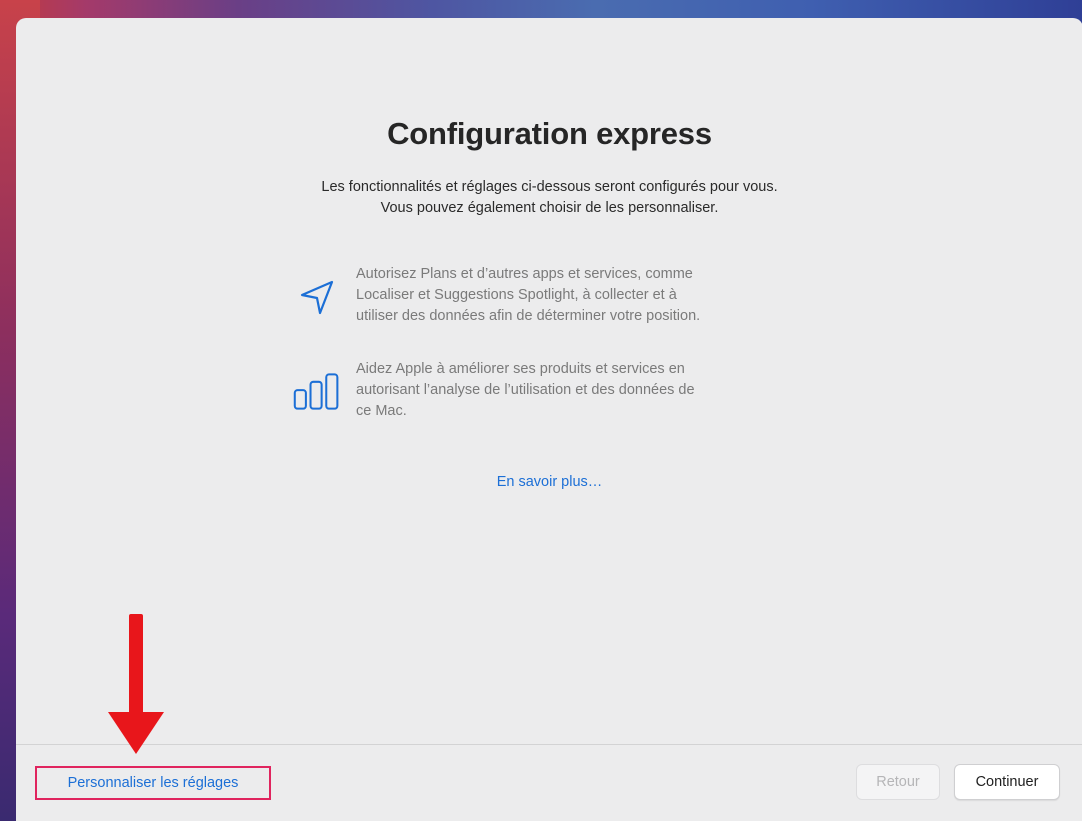 This screenshot has width=1082, height=821. I want to click on continue-button: Continuer, so click(1007, 782).